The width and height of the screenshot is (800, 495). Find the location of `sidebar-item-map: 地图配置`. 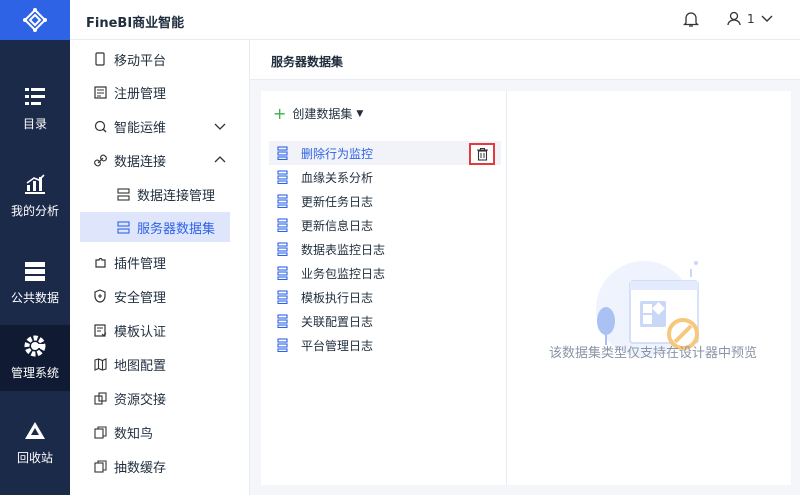

sidebar-item-map: 地图配置 is located at coordinates (155, 364).